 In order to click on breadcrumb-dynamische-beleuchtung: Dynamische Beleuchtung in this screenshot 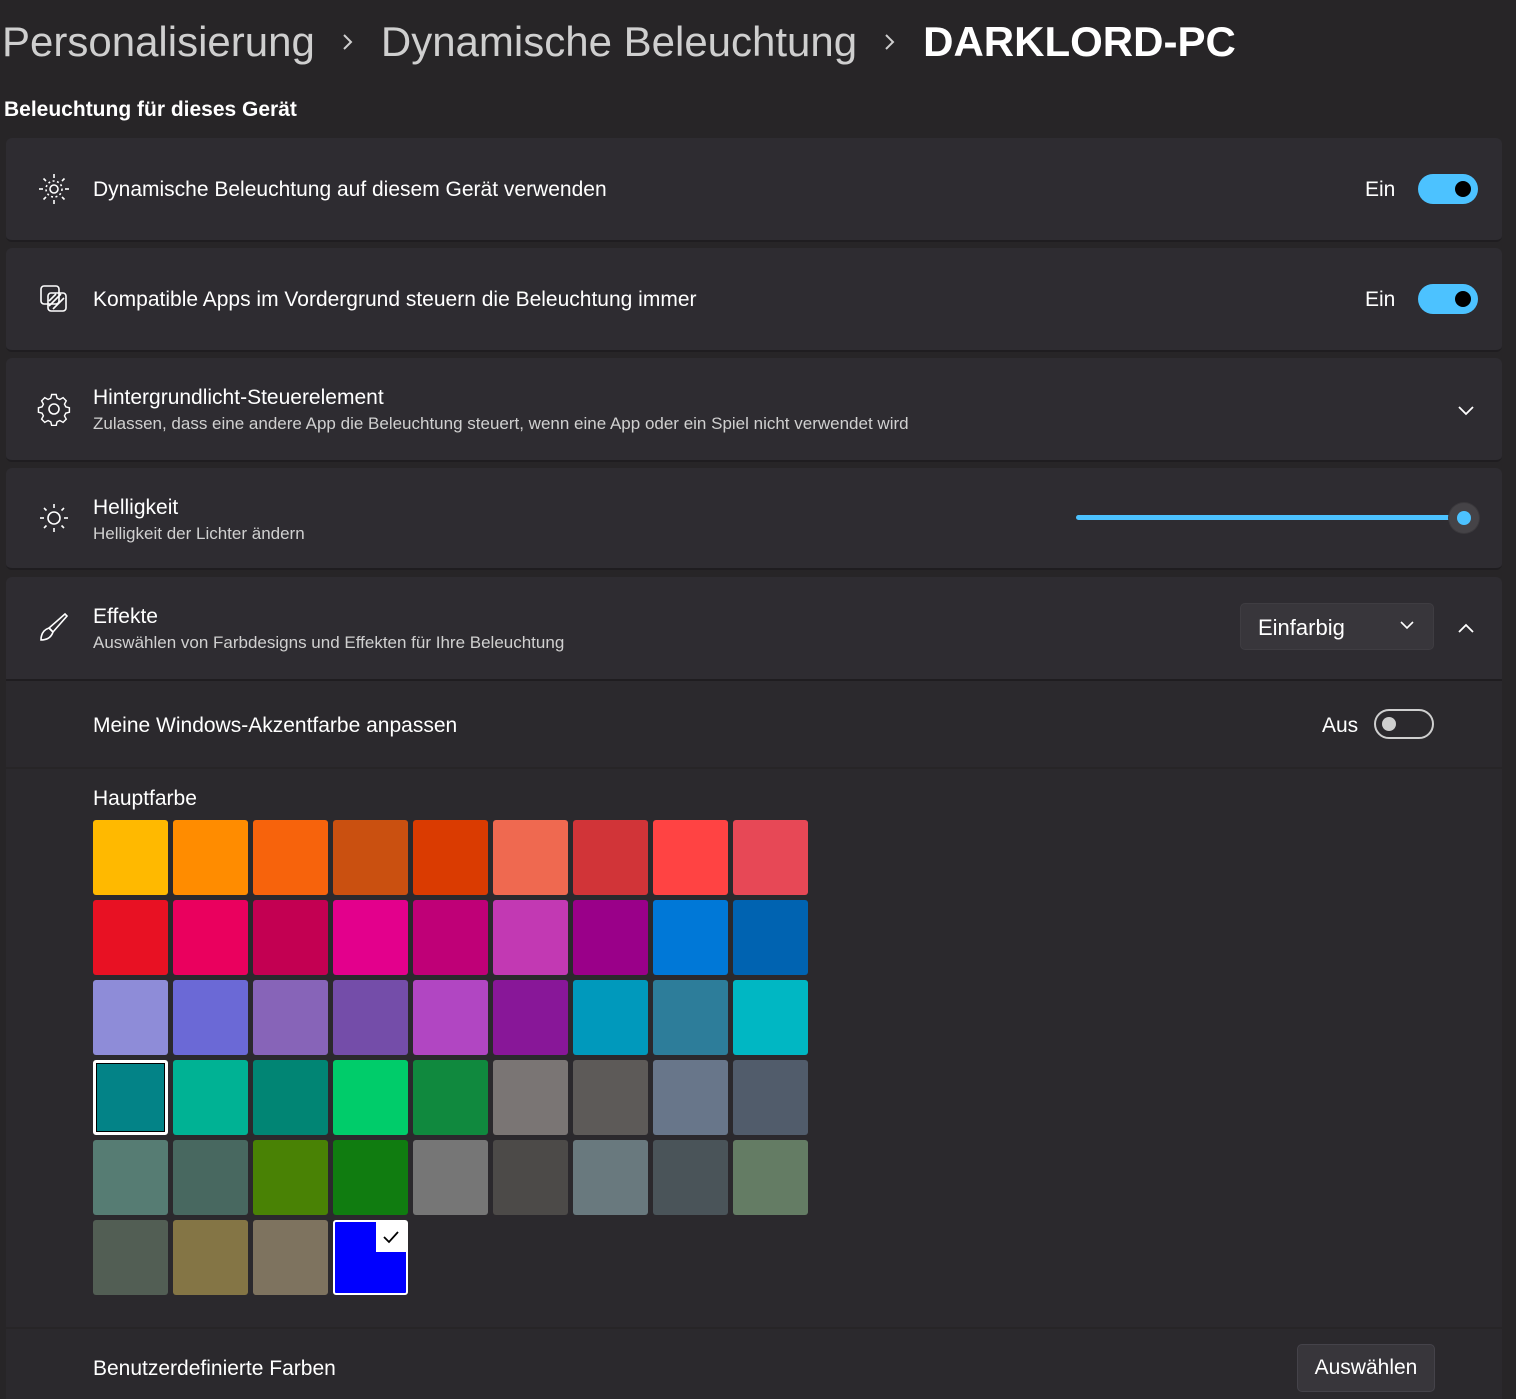, I will do `click(619, 42)`.